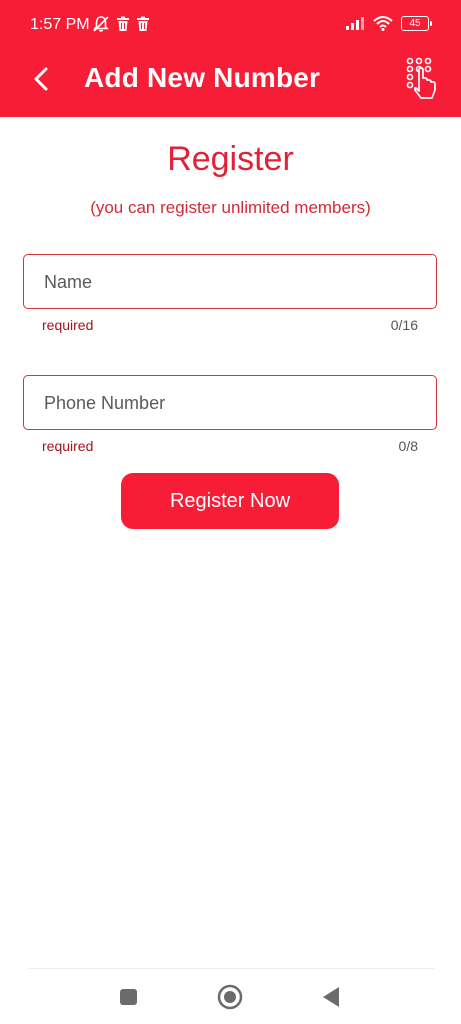  What do you see at coordinates (230, 25) in the screenshot?
I see `status-bar: 1:57 PM 45` at bounding box center [230, 25].